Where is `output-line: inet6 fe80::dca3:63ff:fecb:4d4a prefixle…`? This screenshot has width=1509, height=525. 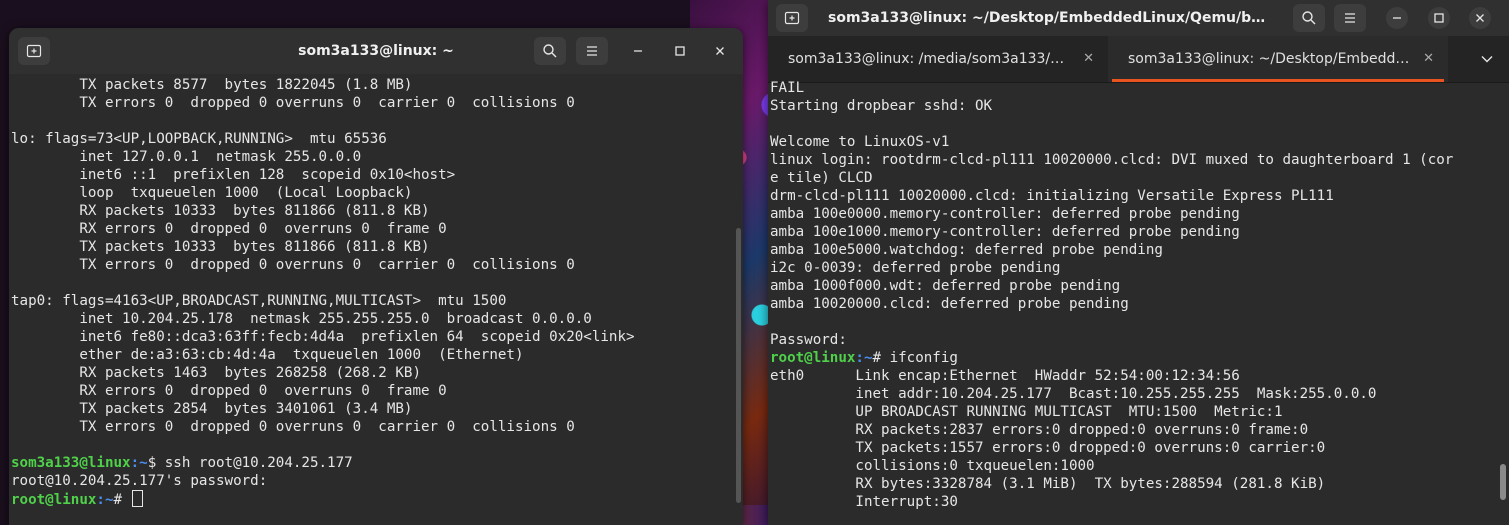 output-line: inet6 fe80::dca3:63ff:fecb:4d4a prefixle… is located at coordinates (323, 337).